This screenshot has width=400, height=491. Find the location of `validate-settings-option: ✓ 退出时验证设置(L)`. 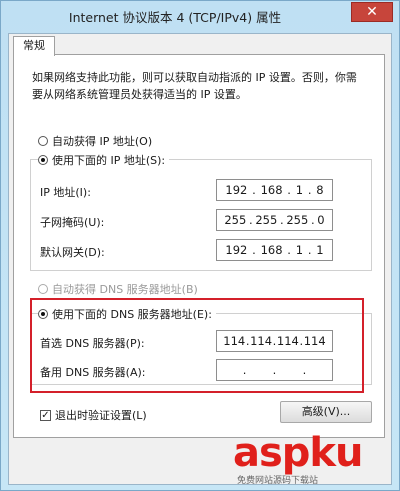

validate-settings-option: ✓ 退出时验证设置(L) is located at coordinates (93, 415).